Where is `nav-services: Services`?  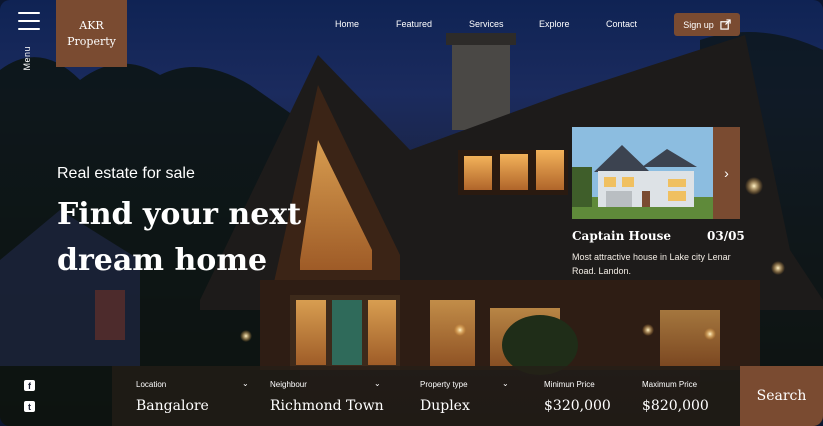
nav-services: Services is located at coordinates (486, 24).